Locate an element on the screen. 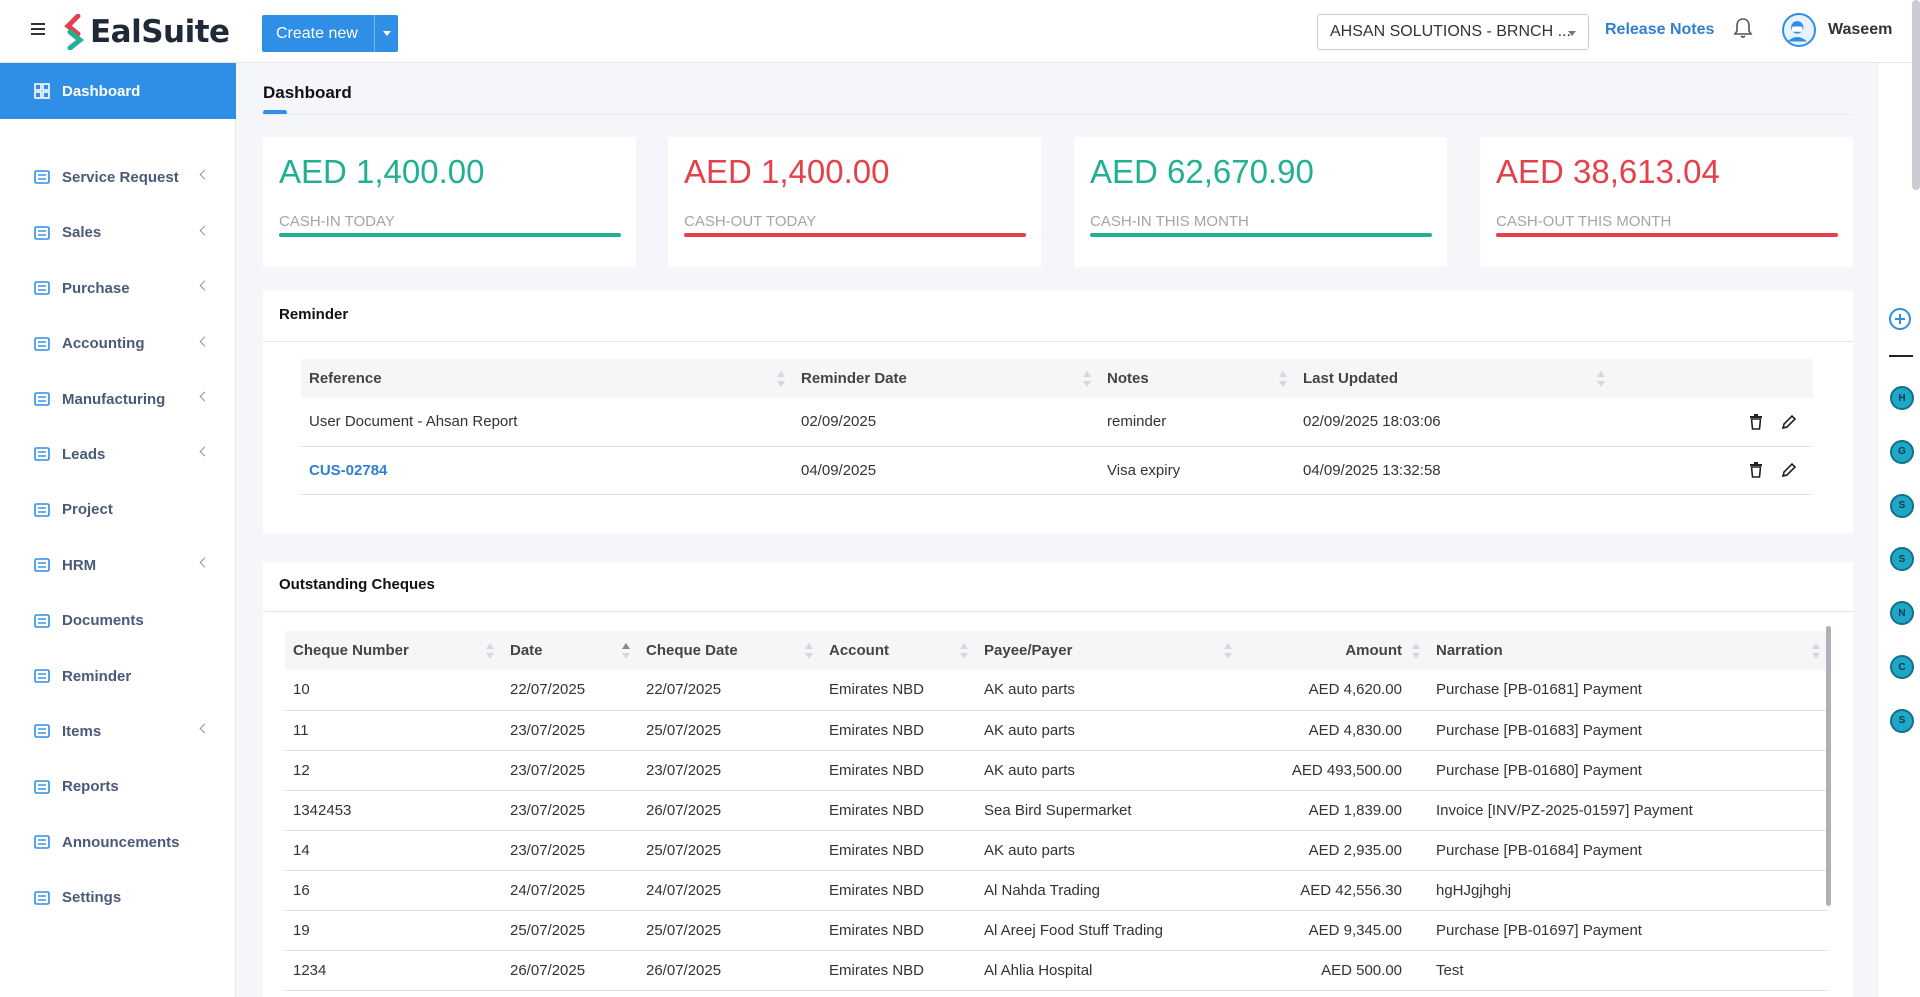 This screenshot has width=1920, height=997. cheque-narration: Purchase [PB-01681] Payment is located at coordinates (1628, 690).